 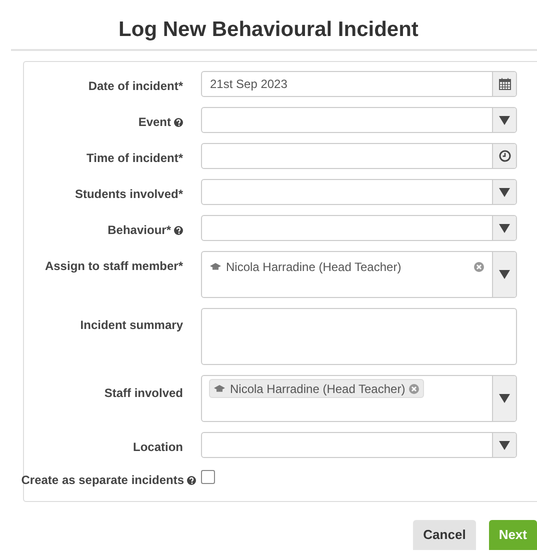 I want to click on field-label: Students involved*, so click(x=128, y=194).